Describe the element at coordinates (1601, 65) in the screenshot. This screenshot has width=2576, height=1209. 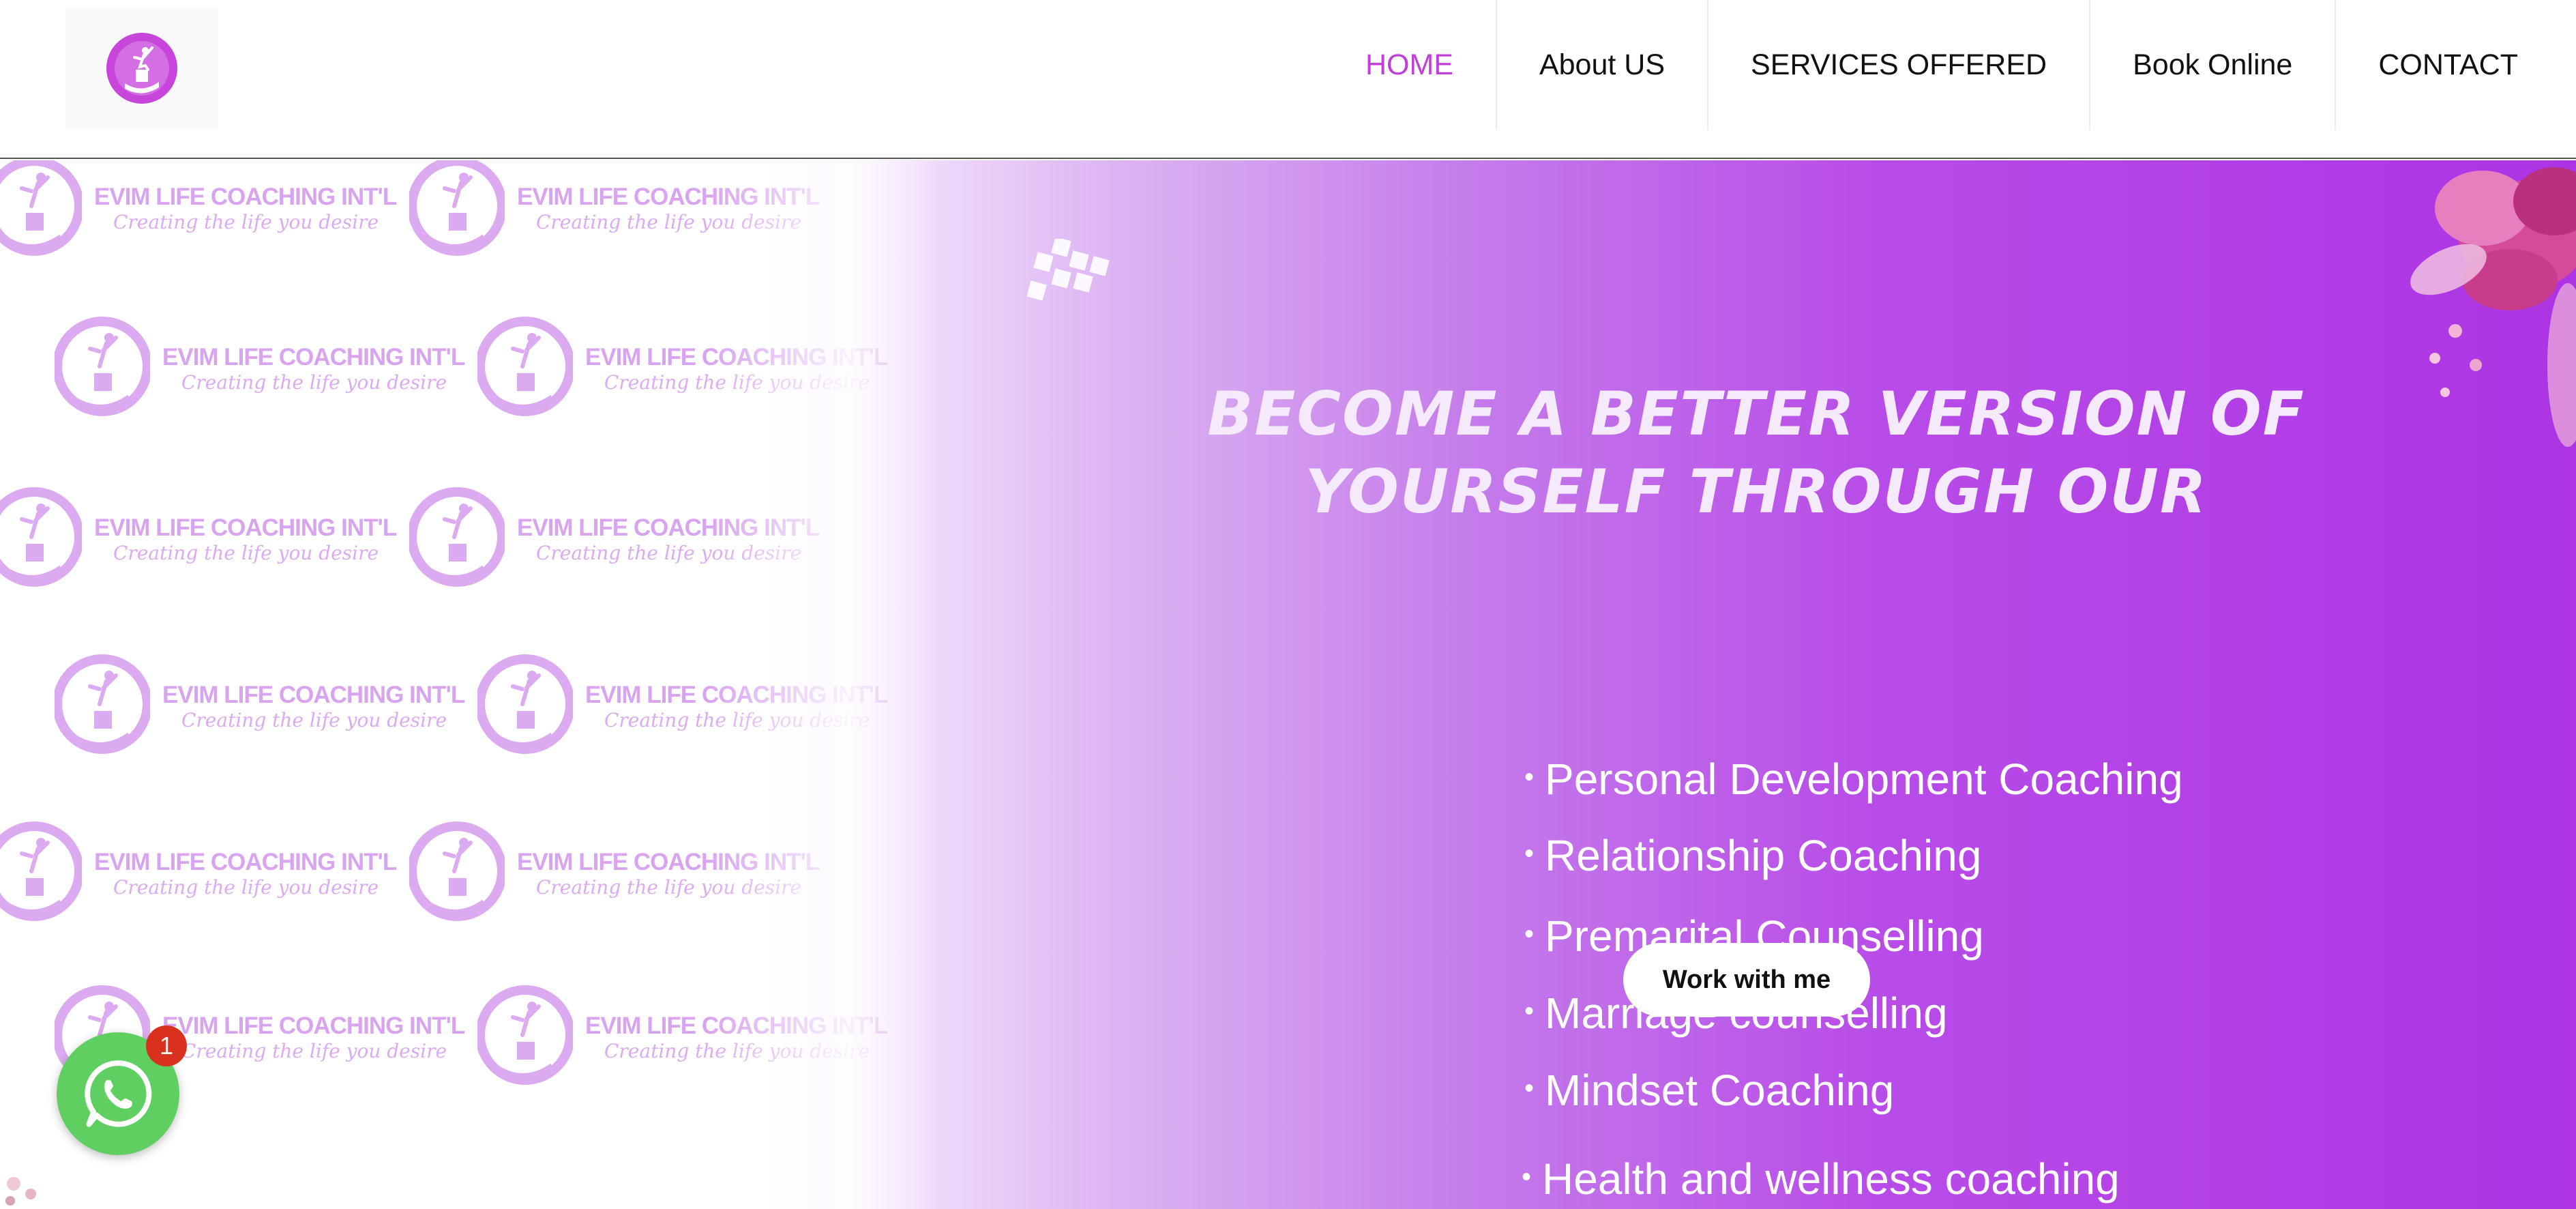
I see `nav-about-us: About US` at that location.